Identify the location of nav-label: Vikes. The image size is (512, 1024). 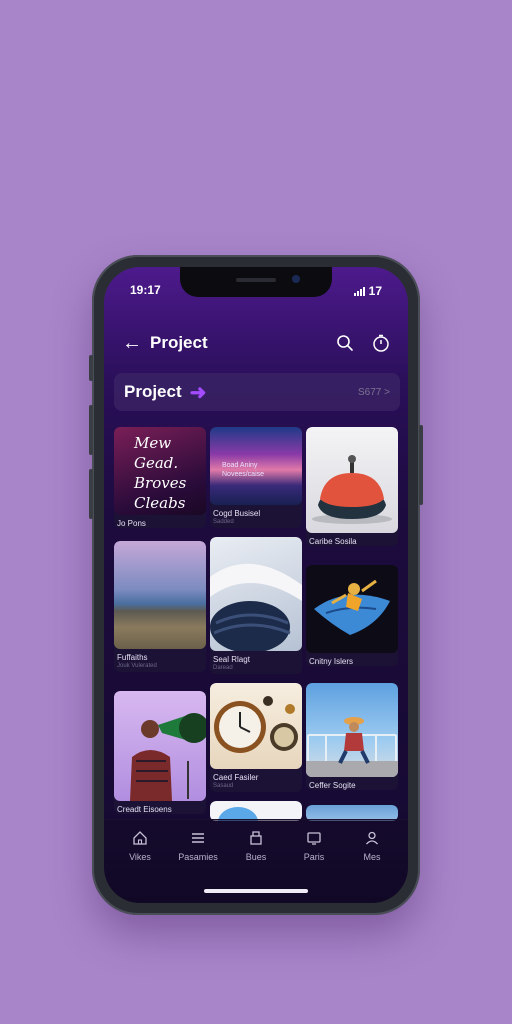
(140, 857).